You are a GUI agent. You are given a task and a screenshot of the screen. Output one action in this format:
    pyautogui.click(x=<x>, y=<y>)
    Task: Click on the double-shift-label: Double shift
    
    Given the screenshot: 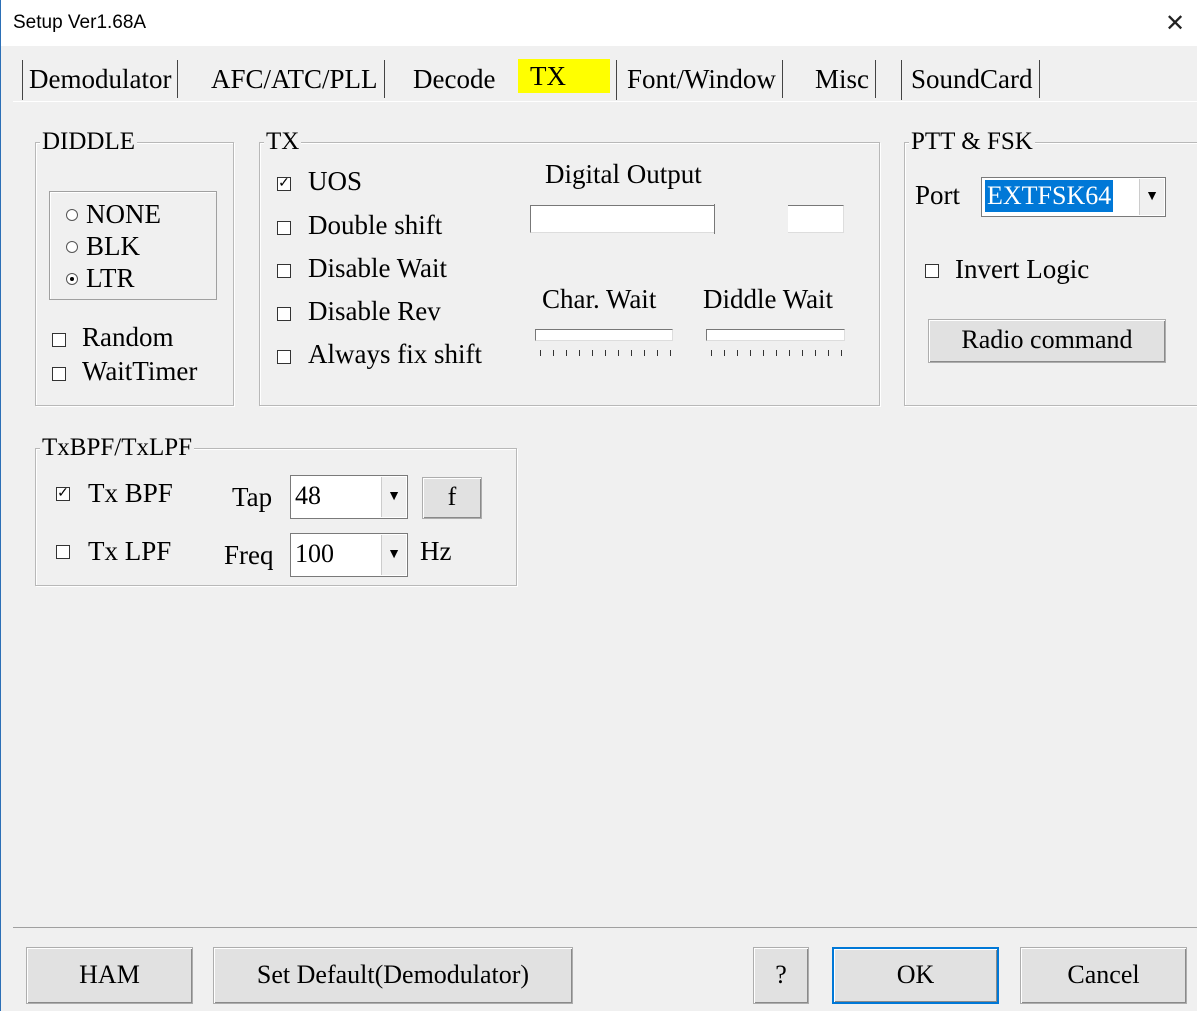 What is the action you would take?
    pyautogui.click(x=375, y=225)
    